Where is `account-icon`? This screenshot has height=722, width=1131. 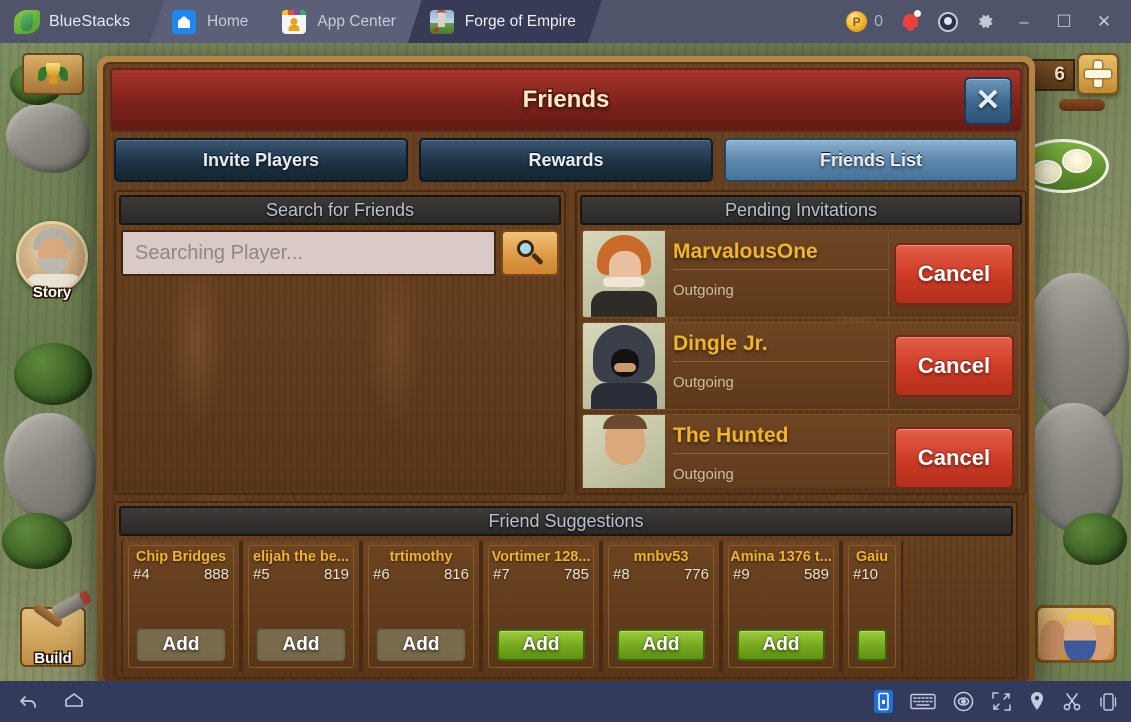 account-icon is located at coordinates (948, 21).